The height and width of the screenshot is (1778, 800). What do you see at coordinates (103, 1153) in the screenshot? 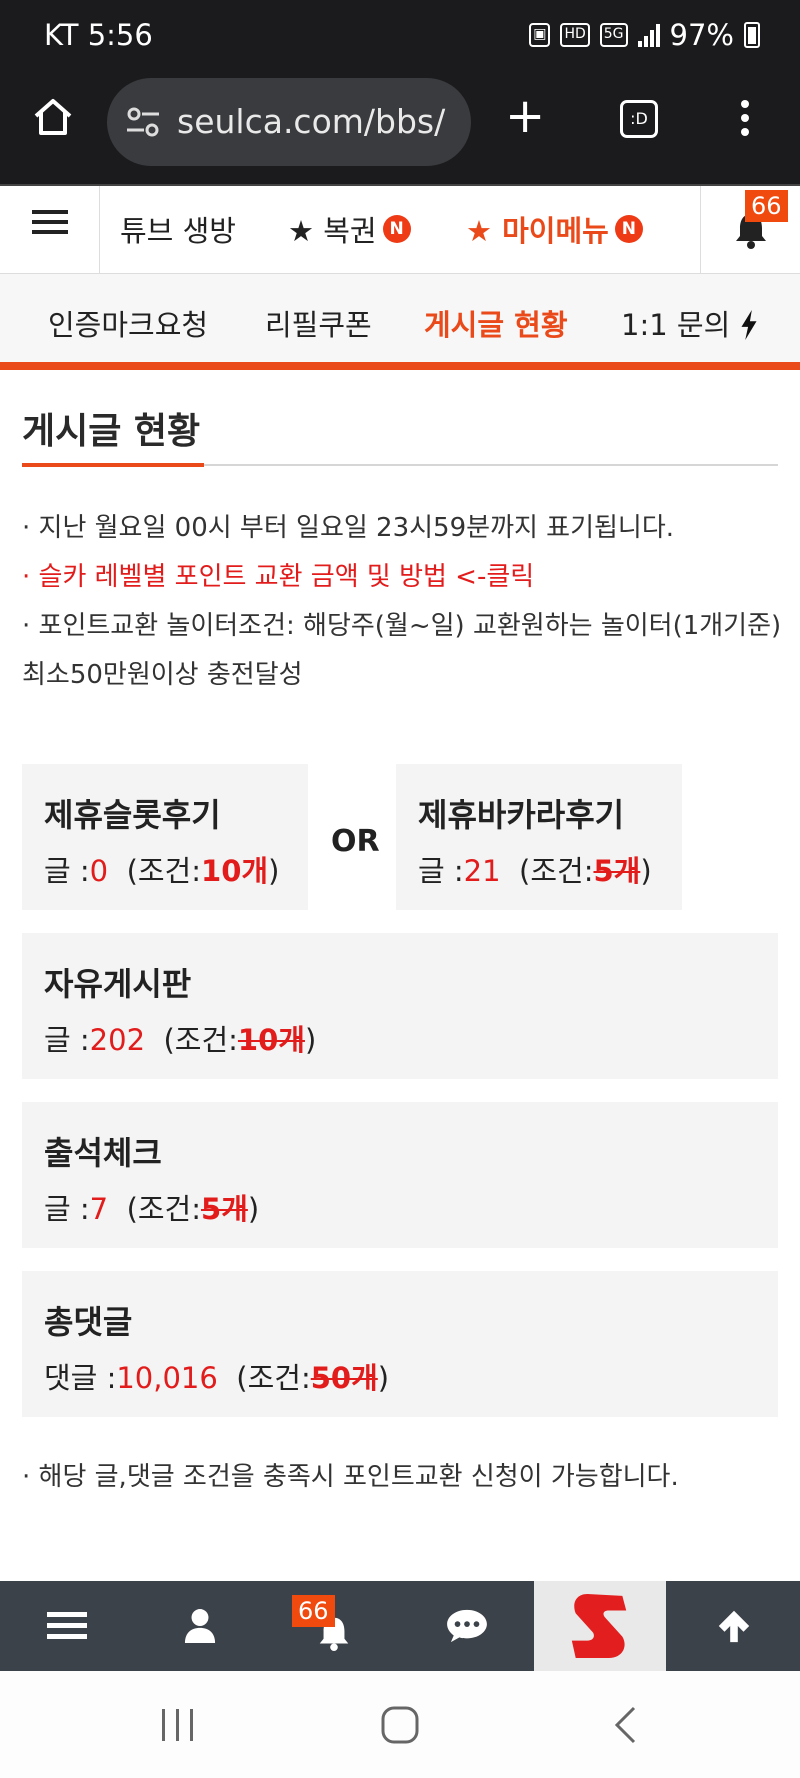
I see `card-title: 출석체크` at bounding box center [103, 1153].